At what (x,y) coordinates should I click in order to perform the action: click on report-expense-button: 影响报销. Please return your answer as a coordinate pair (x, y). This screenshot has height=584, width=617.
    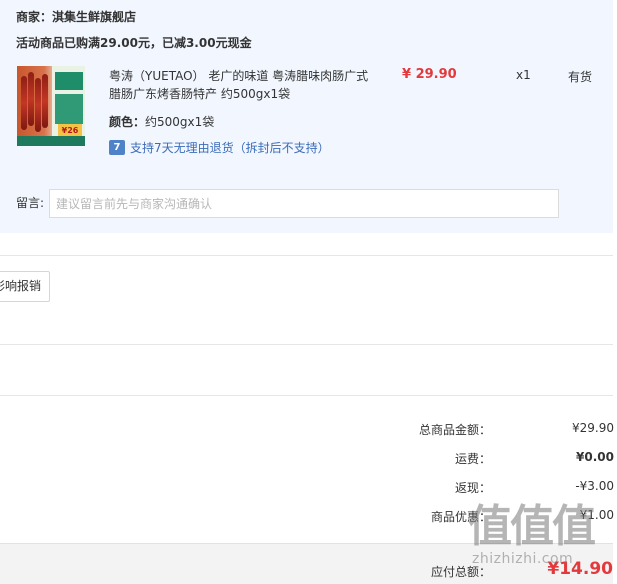
    Looking at the image, I should click on (25, 286).